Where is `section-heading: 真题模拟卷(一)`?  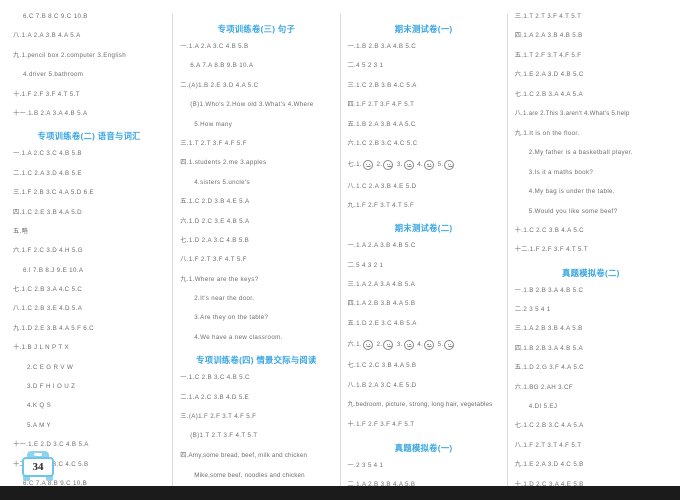
section-heading: 真题模拟卷(一) is located at coordinates (423, 447).